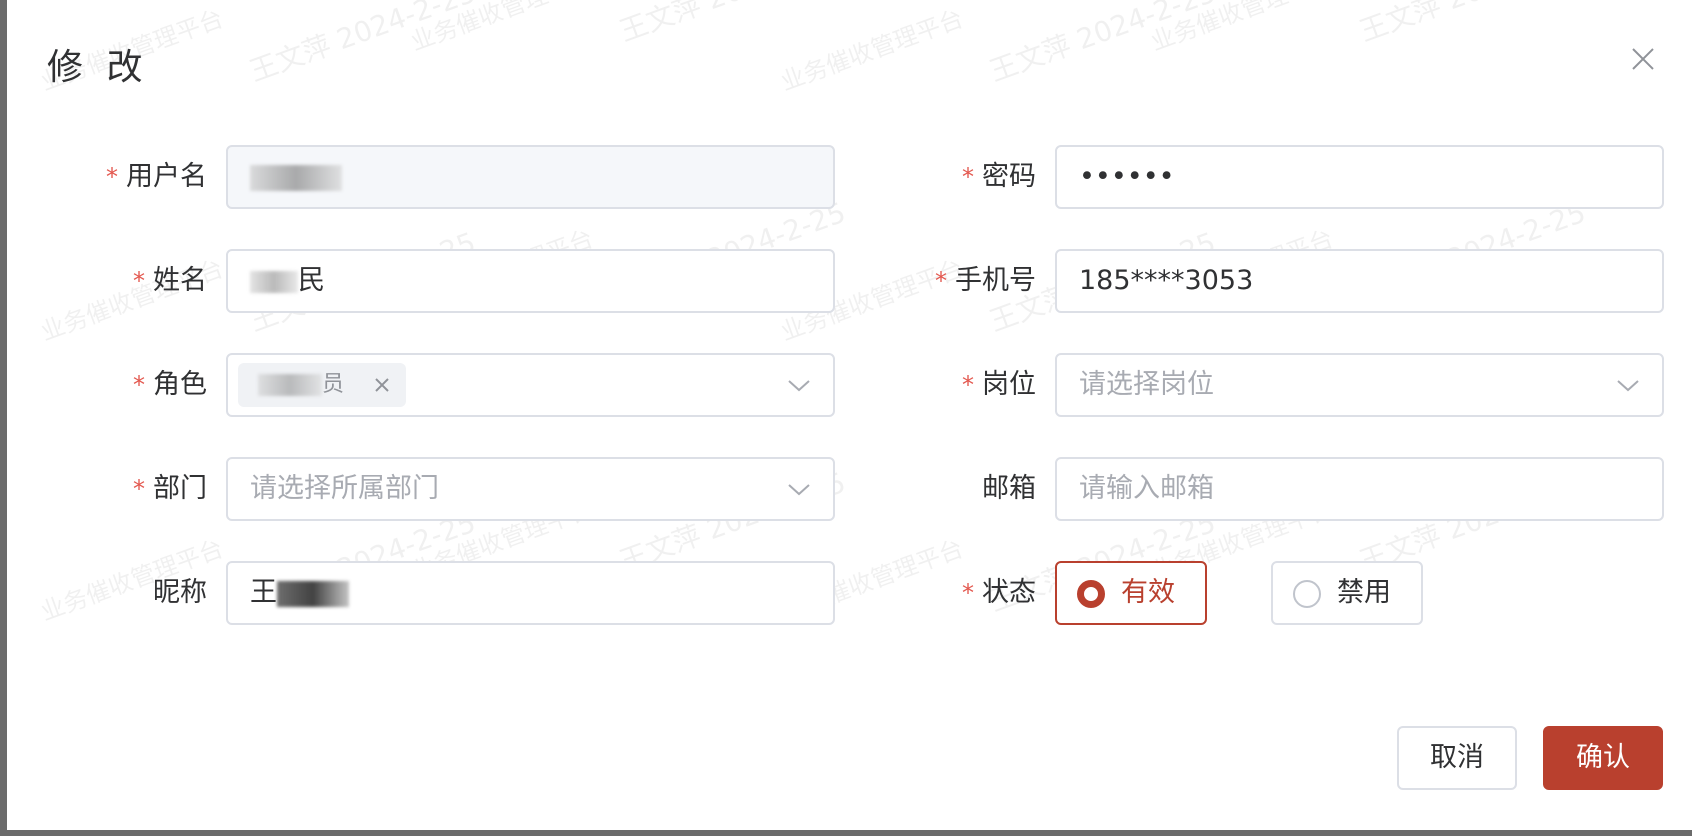  Describe the element at coordinates (1359, 177) in the screenshot. I see `password-input: ••••••` at that location.